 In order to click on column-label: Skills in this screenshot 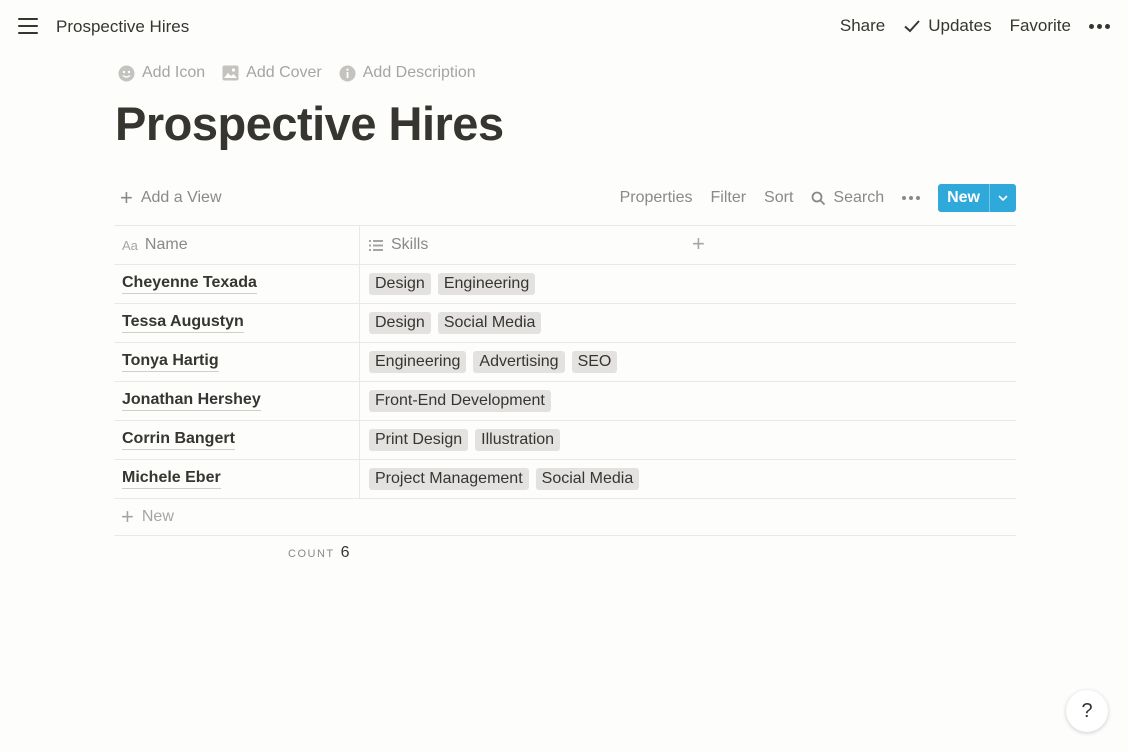, I will do `click(410, 244)`.